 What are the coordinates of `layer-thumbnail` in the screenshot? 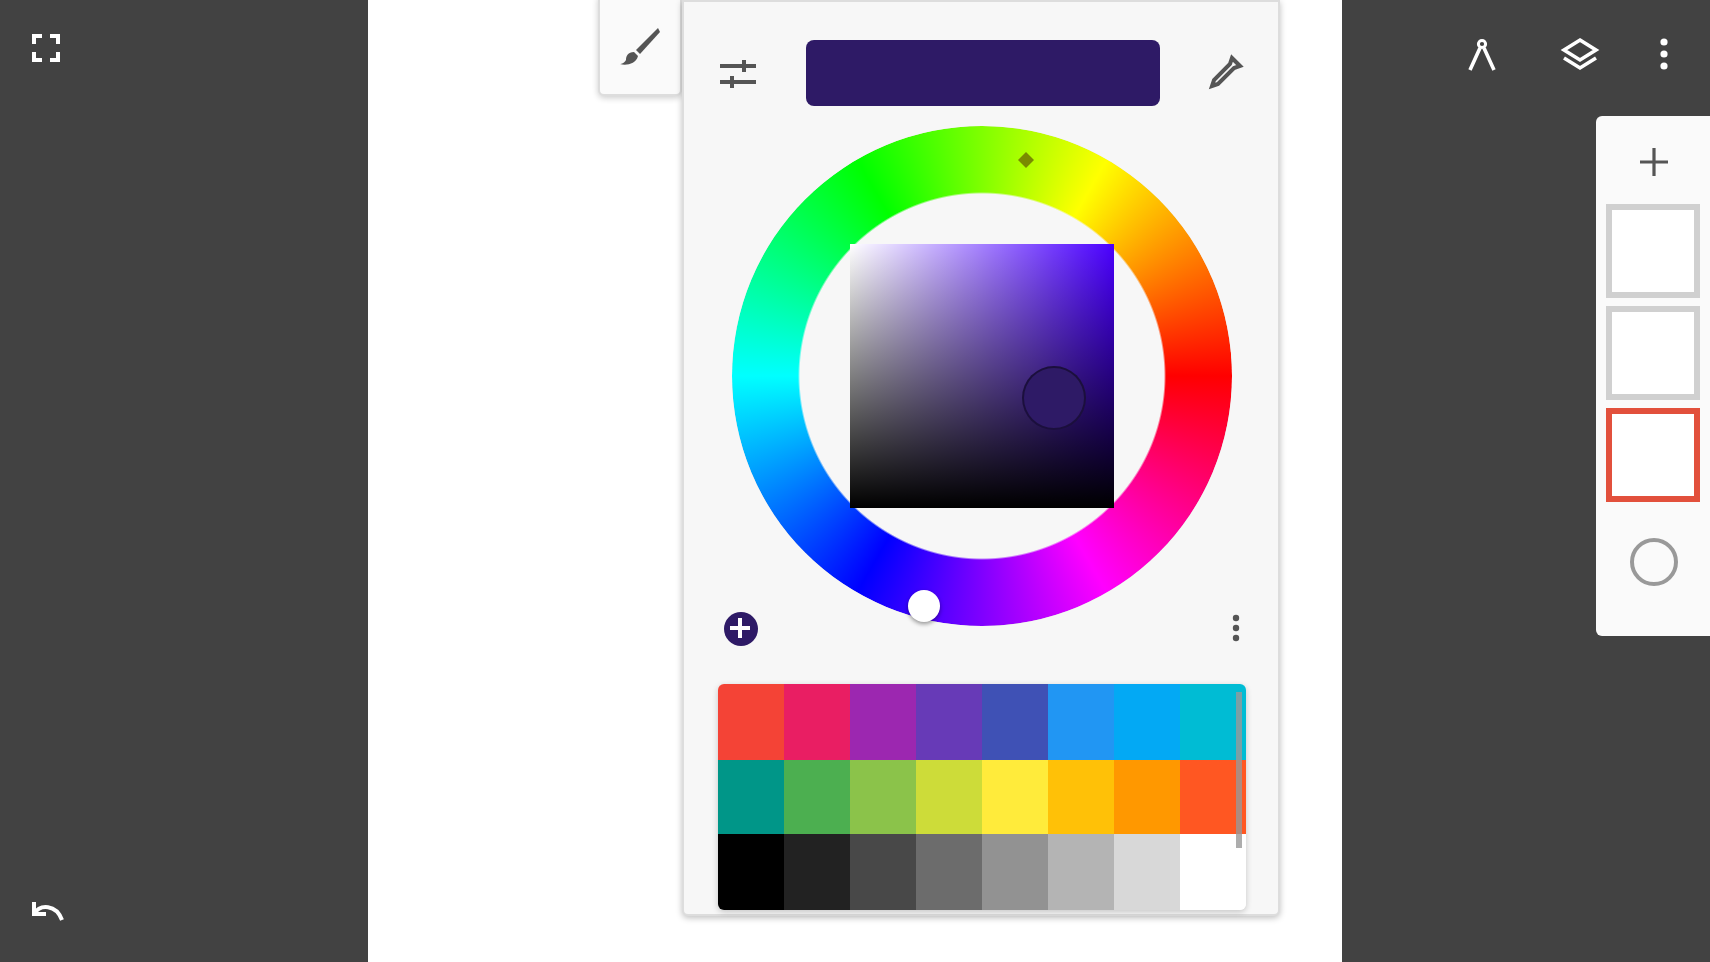 It's located at (1653, 455).